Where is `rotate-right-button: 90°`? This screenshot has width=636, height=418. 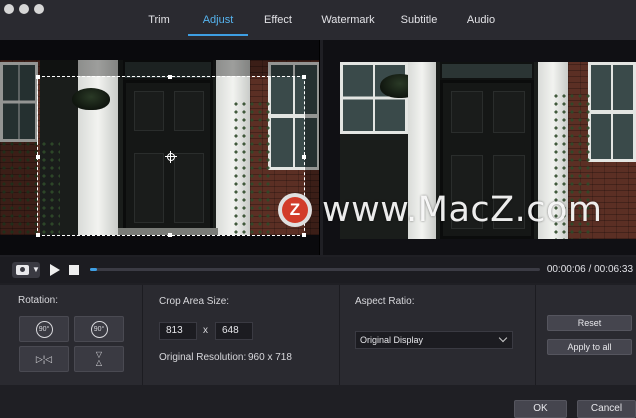 rotate-right-button: 90° is located at coordinates (99, 329).